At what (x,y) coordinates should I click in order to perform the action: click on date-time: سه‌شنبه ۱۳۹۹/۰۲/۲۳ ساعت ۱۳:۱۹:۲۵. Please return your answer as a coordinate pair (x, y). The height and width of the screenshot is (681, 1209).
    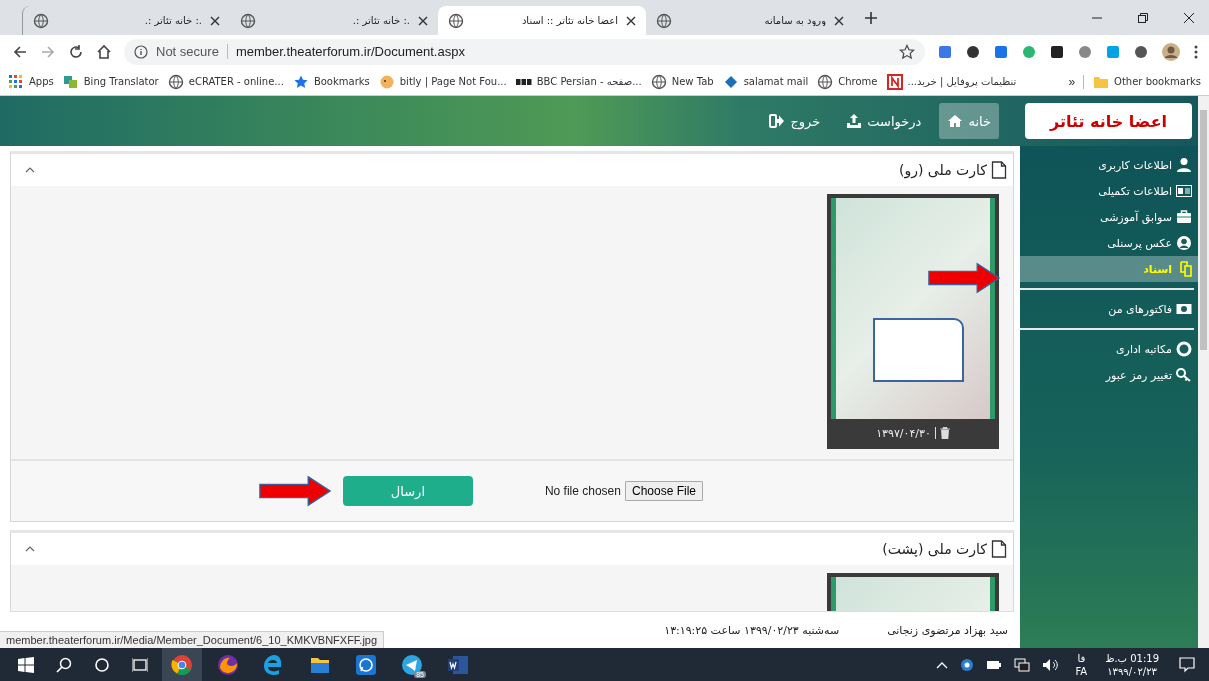
    Looking at the image, I should click on (752, 630).